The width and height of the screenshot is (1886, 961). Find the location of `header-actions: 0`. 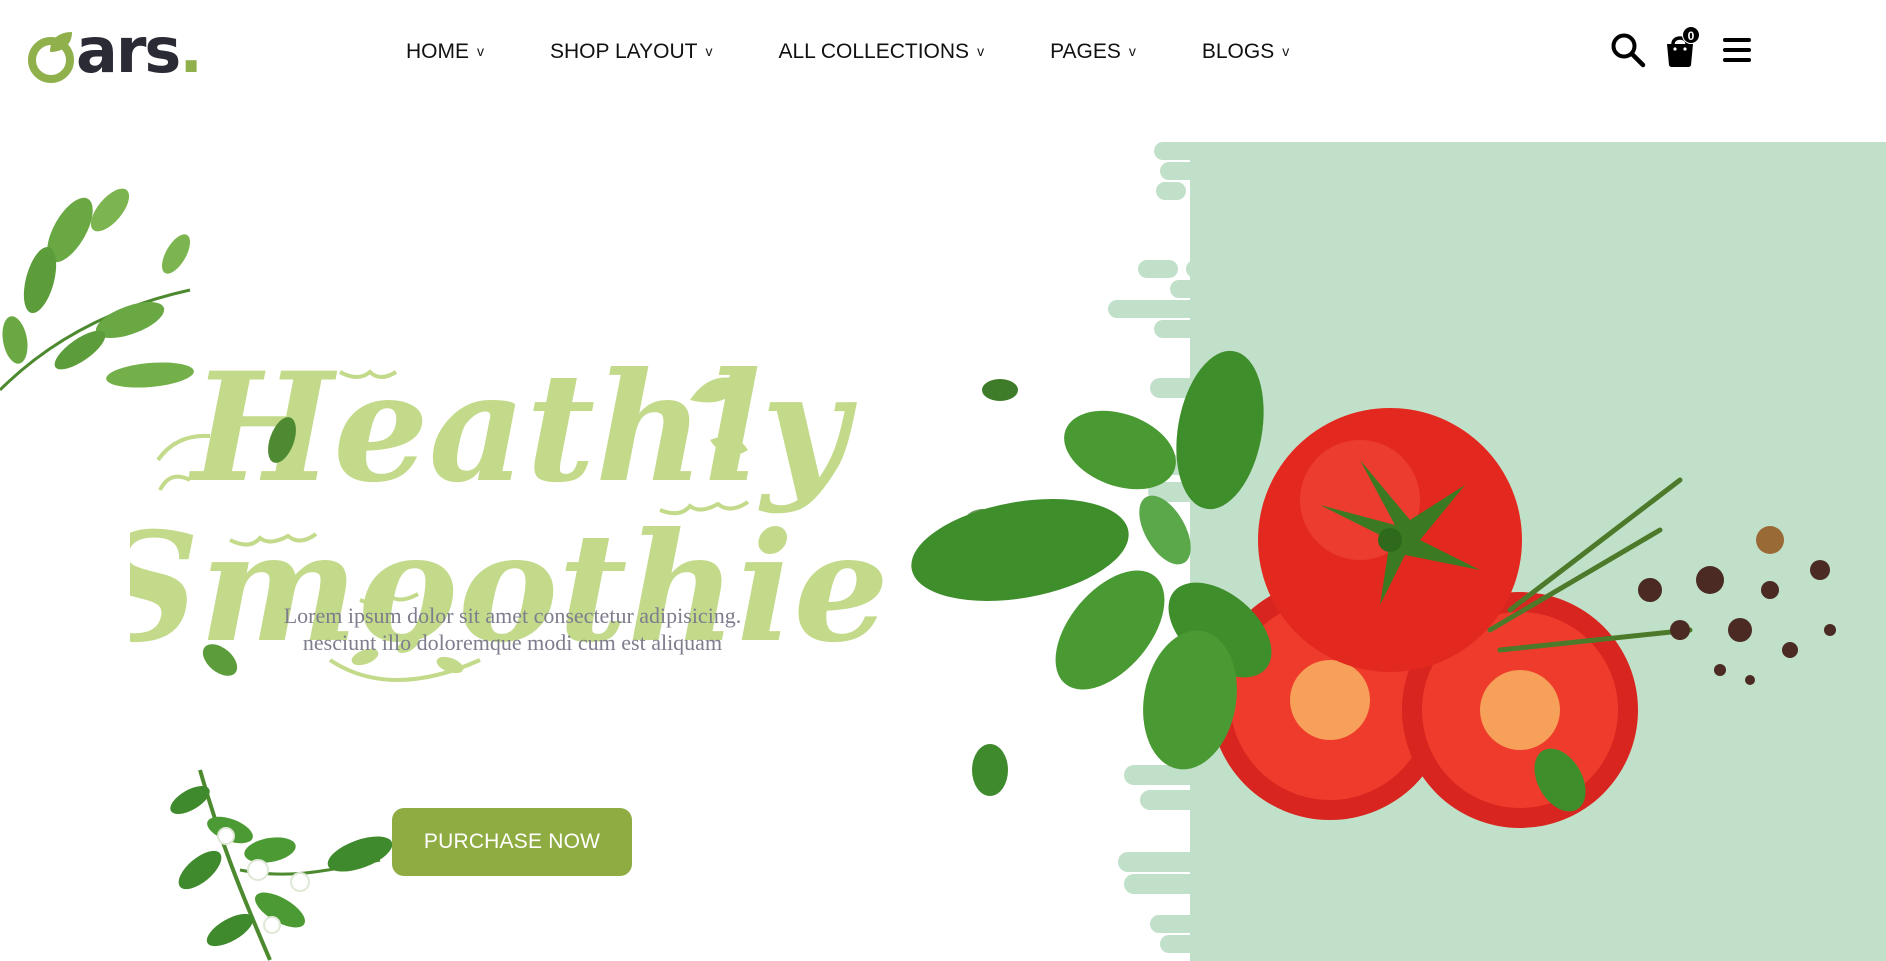

header-actions: 0 is located at coordinates (1682, 47).